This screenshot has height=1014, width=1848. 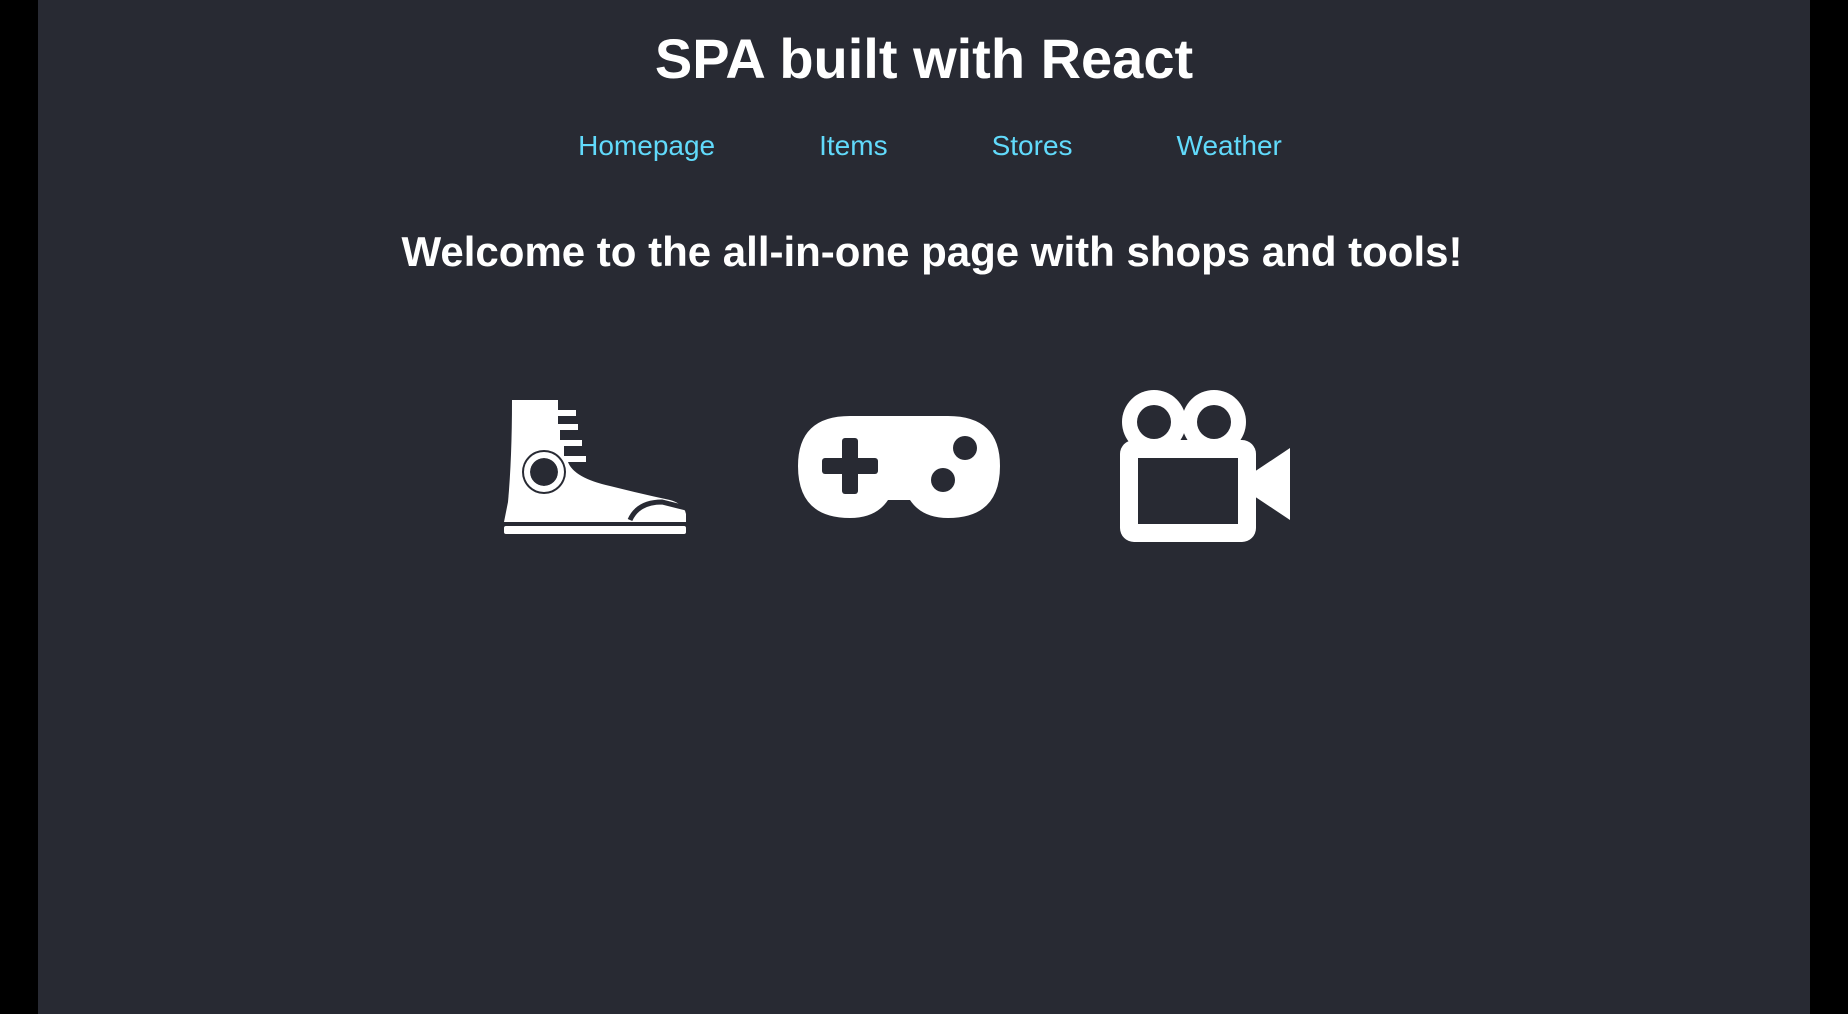 I want to click on video-camera-icon, so click(x=1205, y=466).